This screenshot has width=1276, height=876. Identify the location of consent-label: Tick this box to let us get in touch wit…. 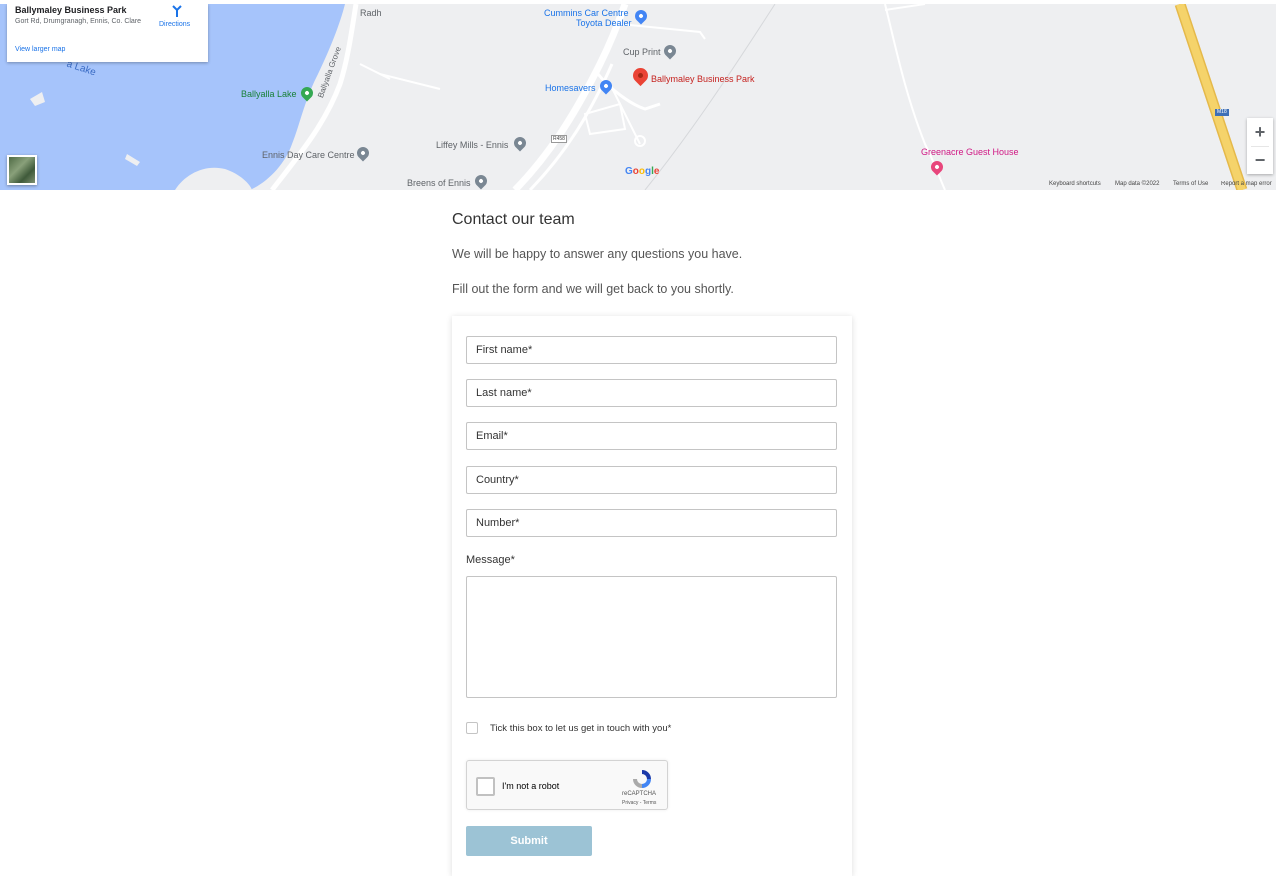
(581, 728).